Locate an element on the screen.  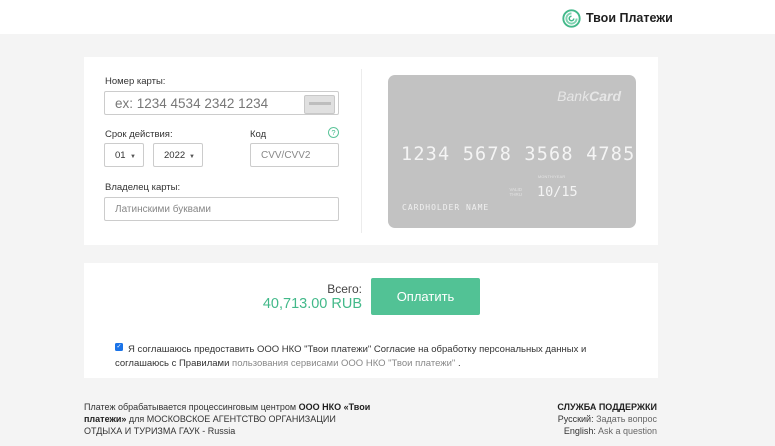
expiry-year-value: 2022 is located at coordinates (175, 155).